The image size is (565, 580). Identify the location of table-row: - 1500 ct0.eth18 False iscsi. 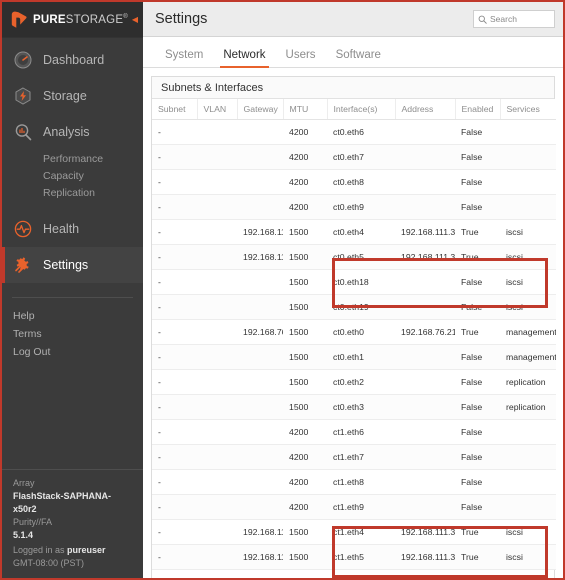
(354, 282).